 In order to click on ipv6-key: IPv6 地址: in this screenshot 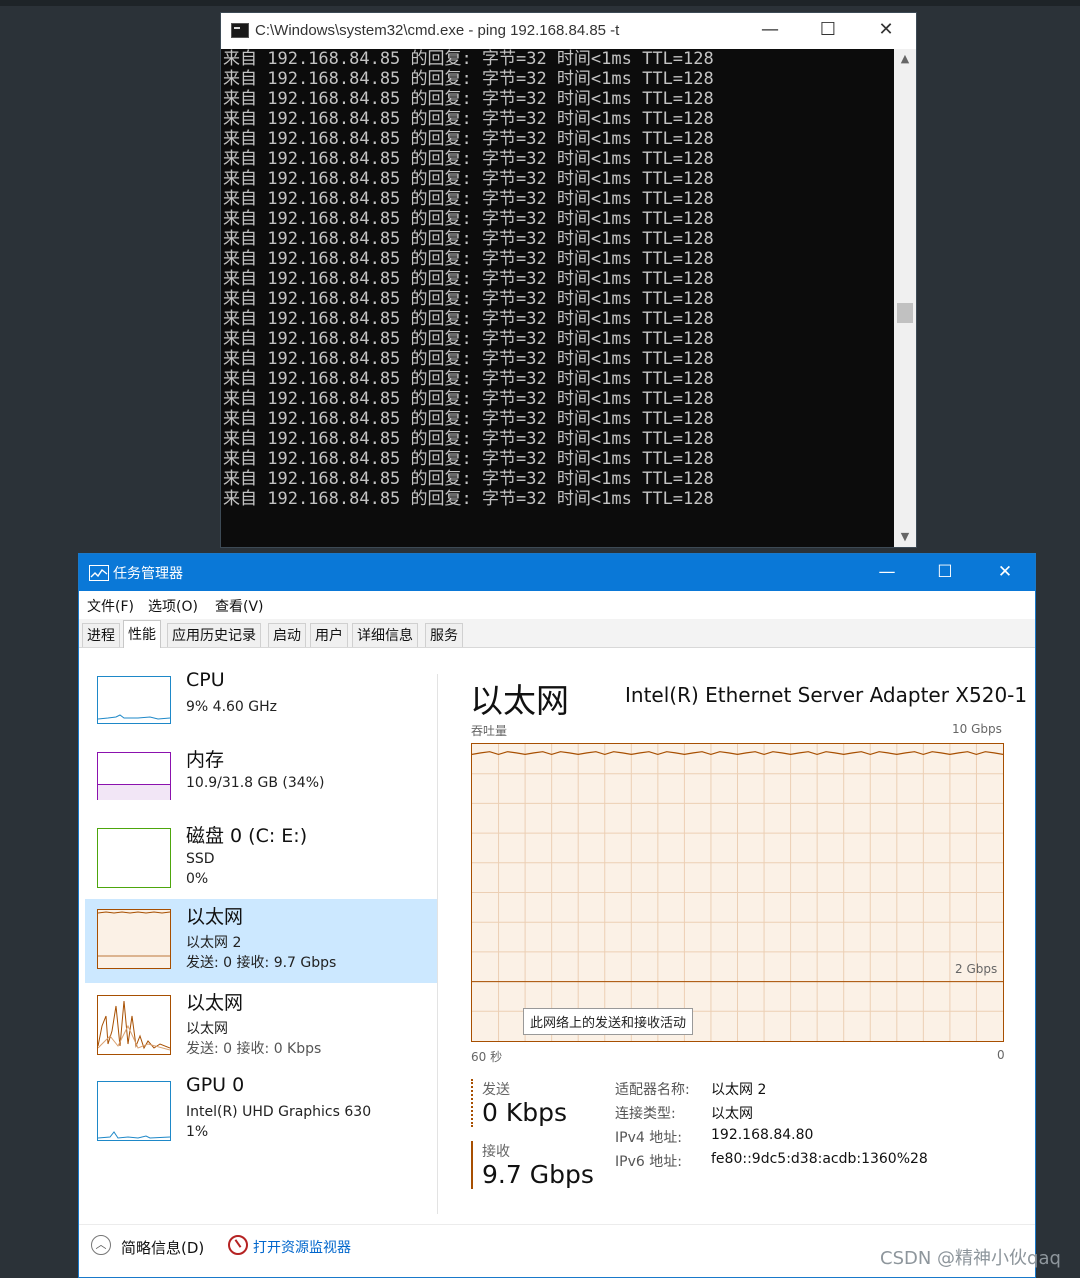, I will do `click(648, 1162)`.